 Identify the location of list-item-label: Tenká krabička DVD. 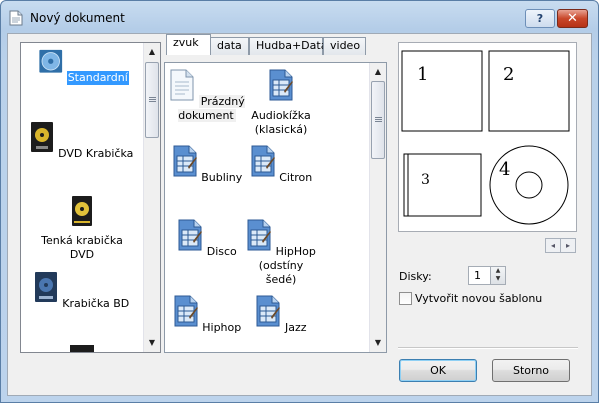
(82, 247).